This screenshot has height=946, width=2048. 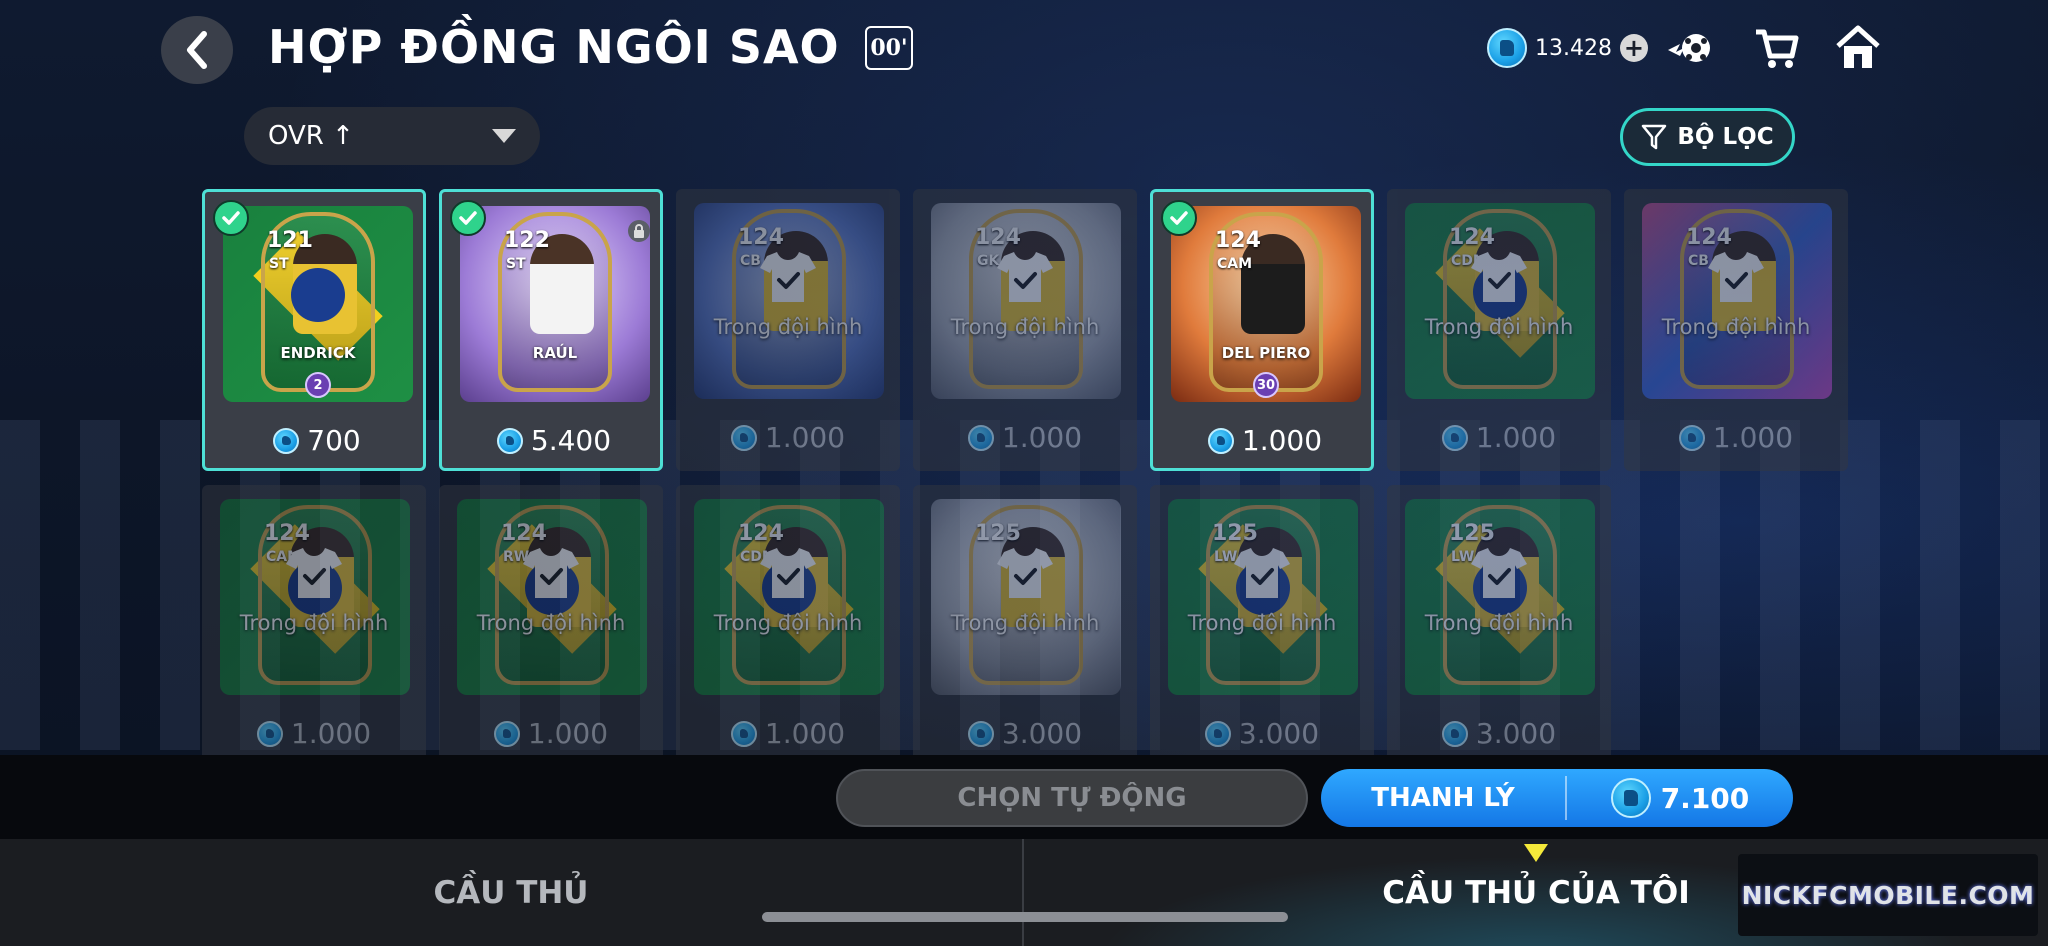 I want to click on page-title: HỢP ĐỒNG NGÔI SAO, so click(x=554, y=47).